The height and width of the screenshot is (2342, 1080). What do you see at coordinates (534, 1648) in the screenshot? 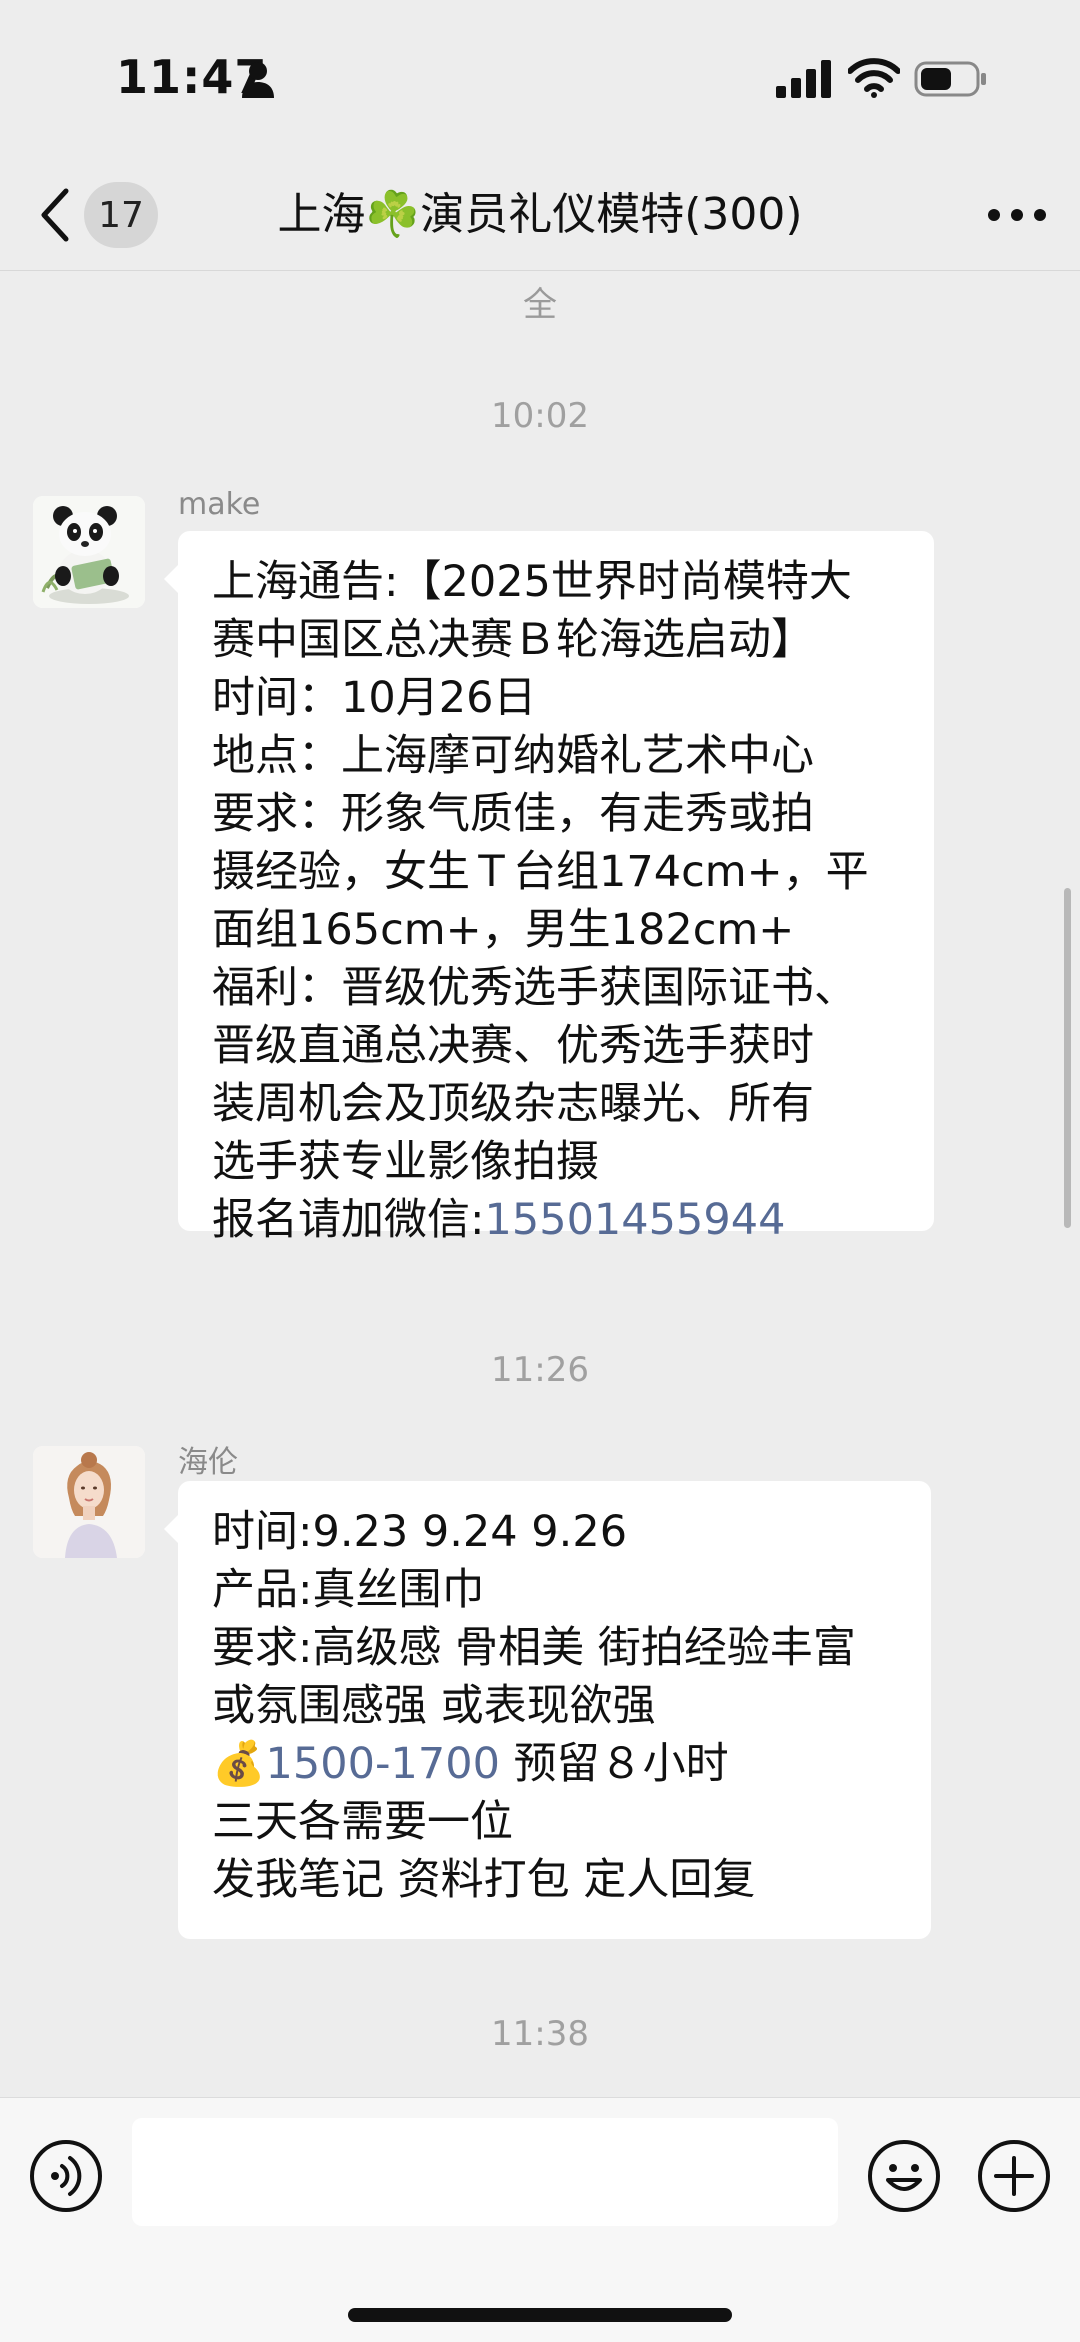
I see `message-line: 要求:高级感 骨相美 街拍经验丰富` at bounding box center [534, 1648].